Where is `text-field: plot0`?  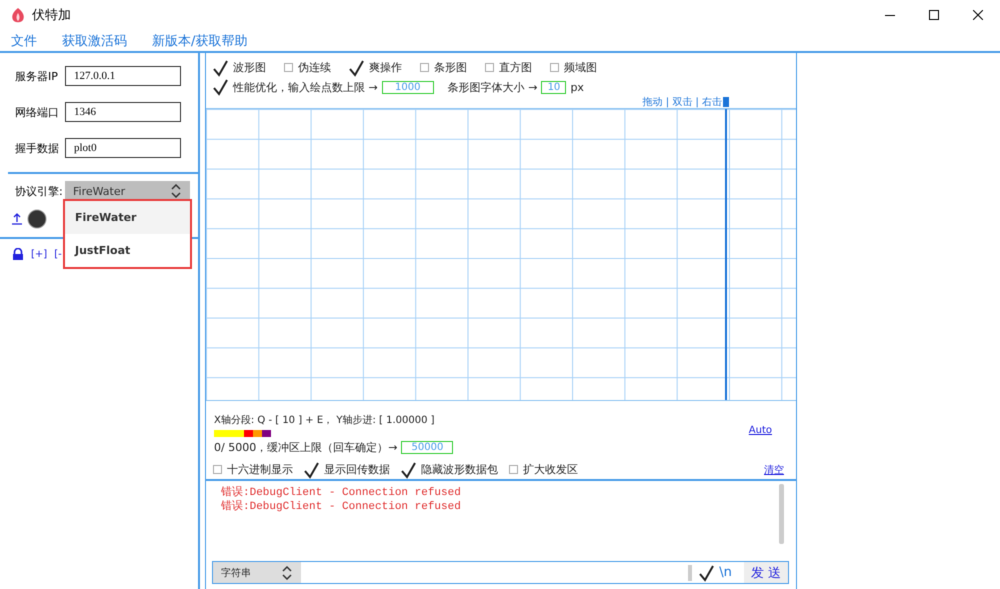 text-field: plot0 is located at coordinates (123, 148).